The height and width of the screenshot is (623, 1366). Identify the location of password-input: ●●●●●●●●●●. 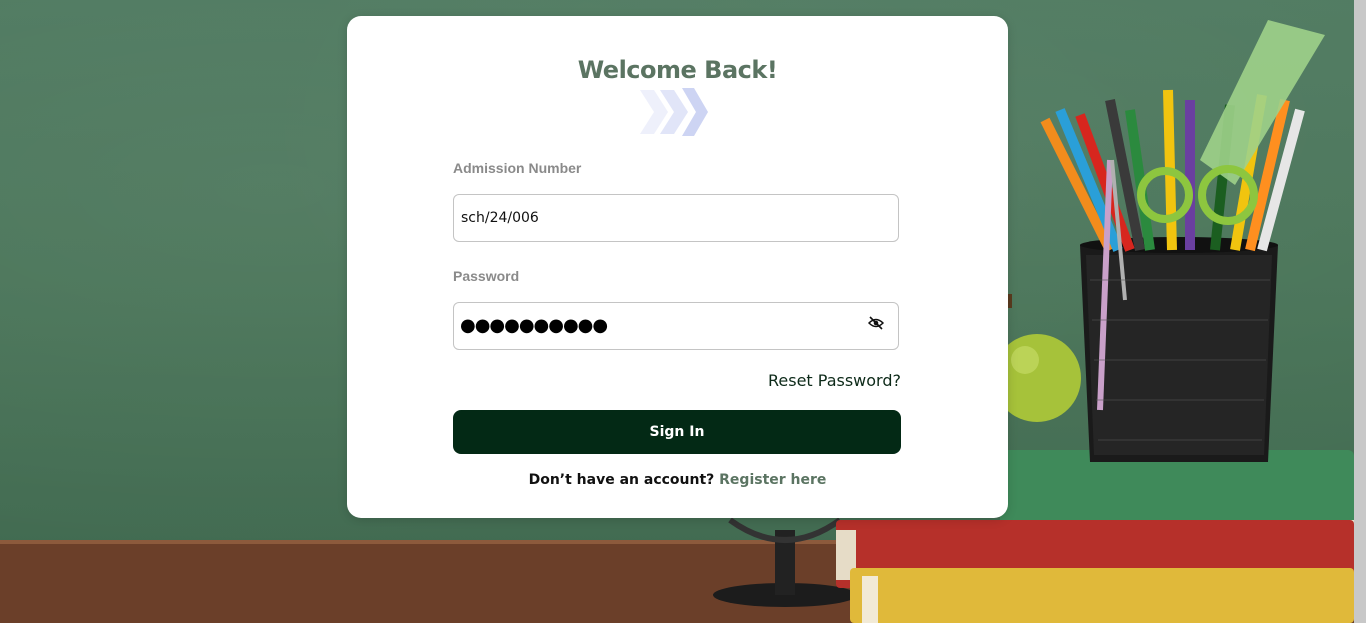
(676, 326).